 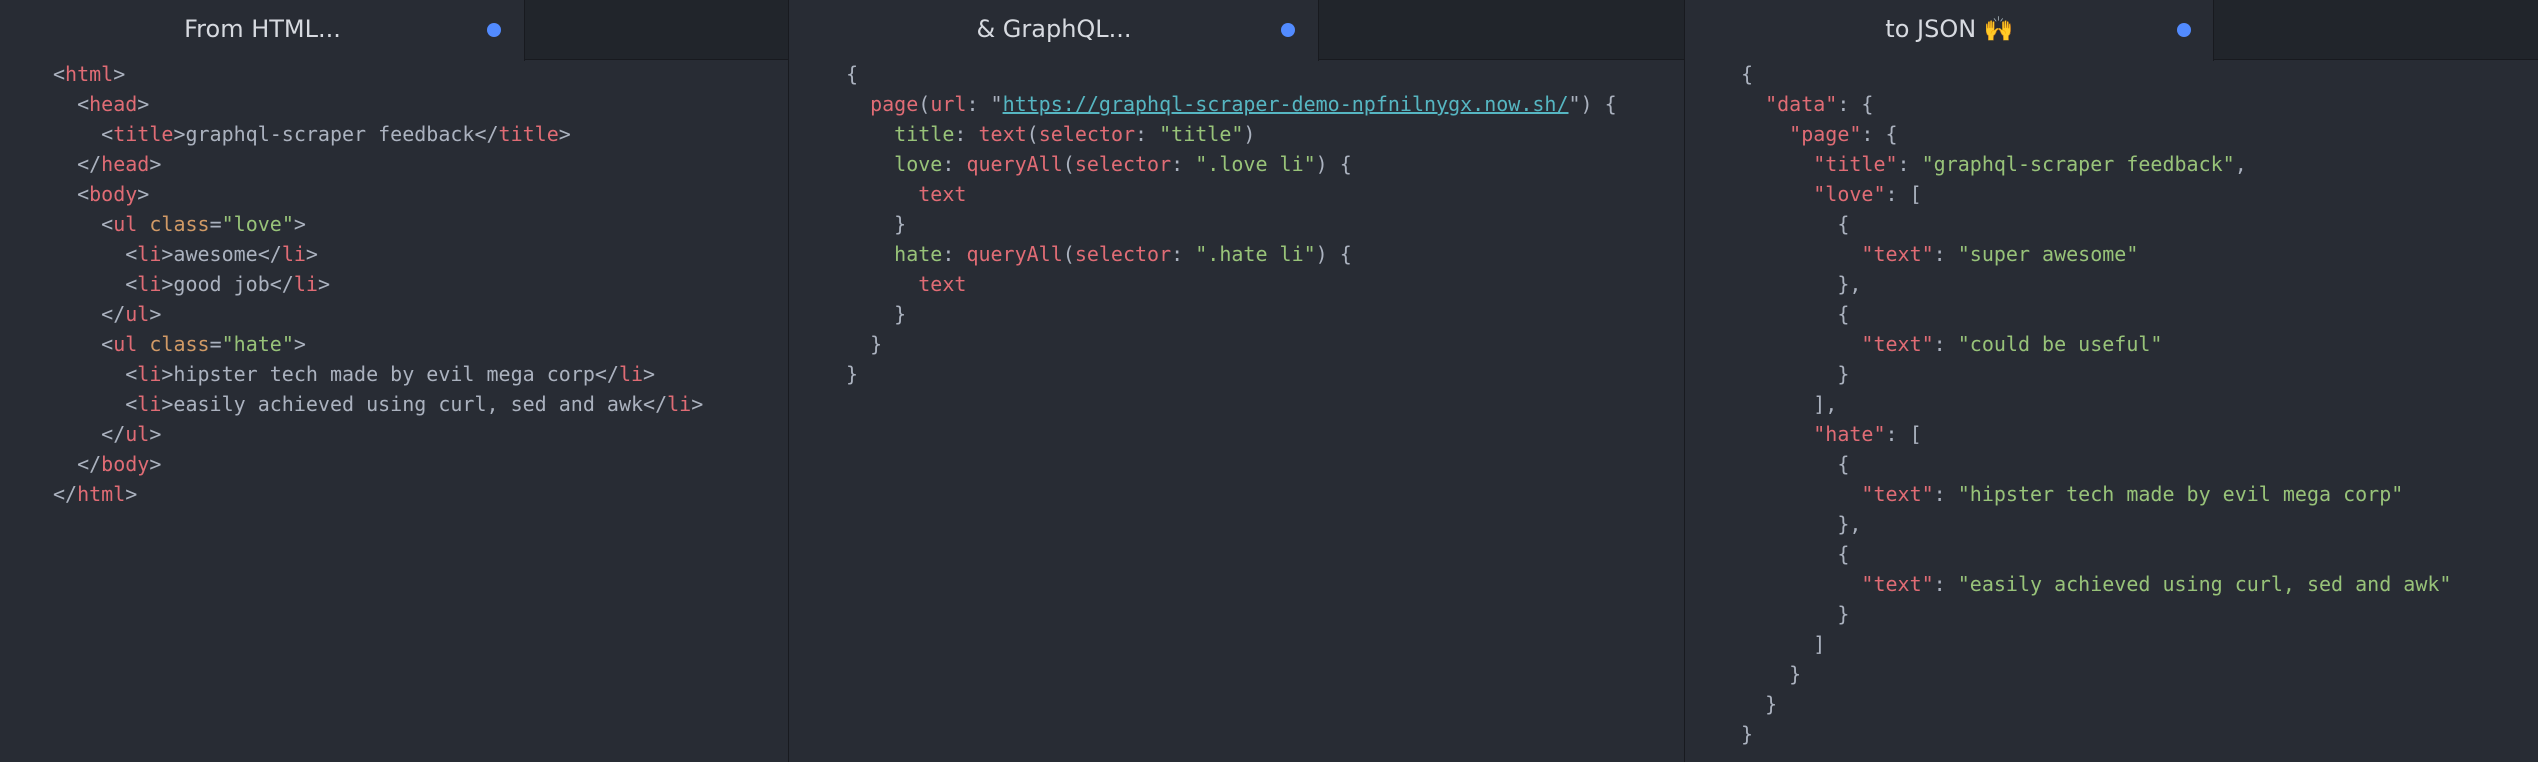 I want to click on code-line: "data": {, so click(x=2096, y=104).